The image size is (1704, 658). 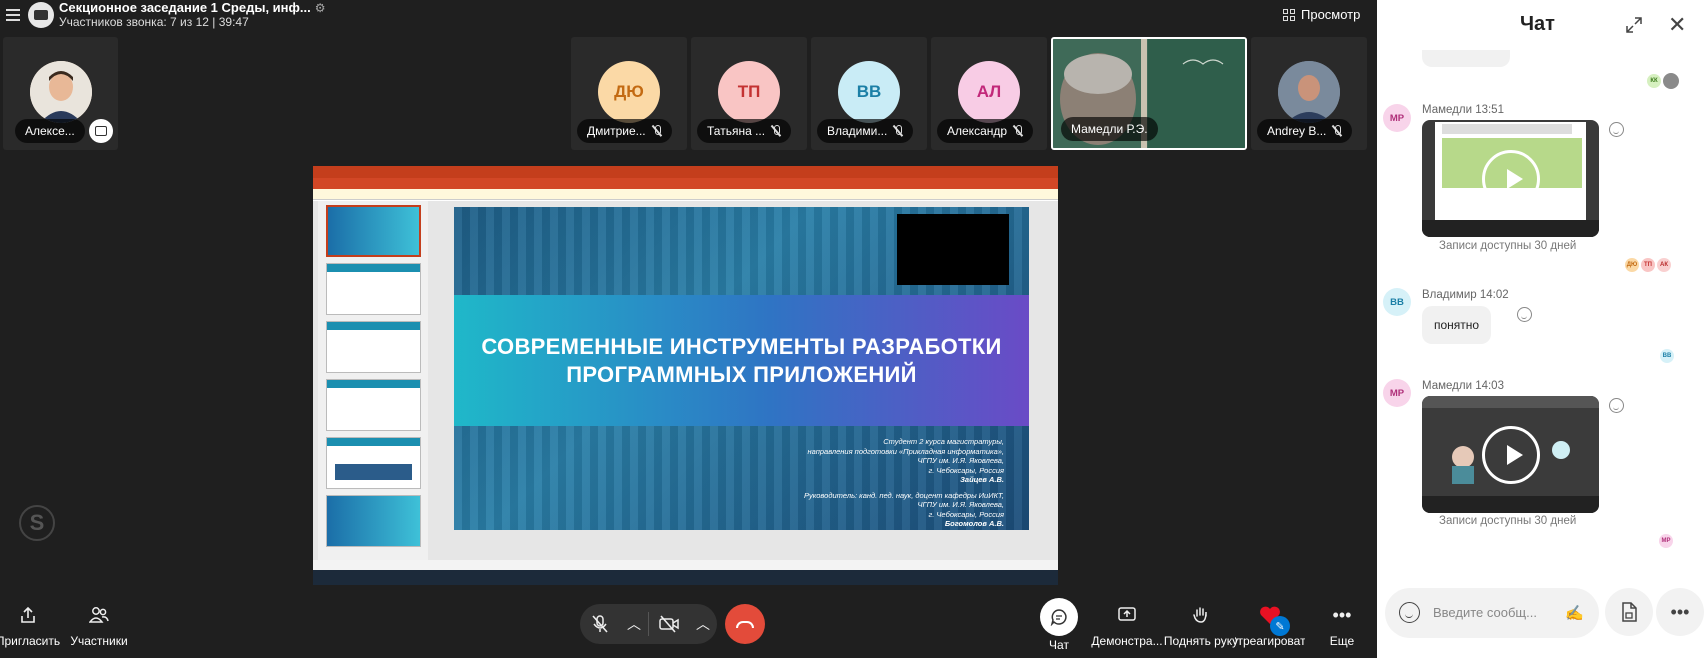 I want to click on camera-options-button: ︿, so click(x=703, y=624).